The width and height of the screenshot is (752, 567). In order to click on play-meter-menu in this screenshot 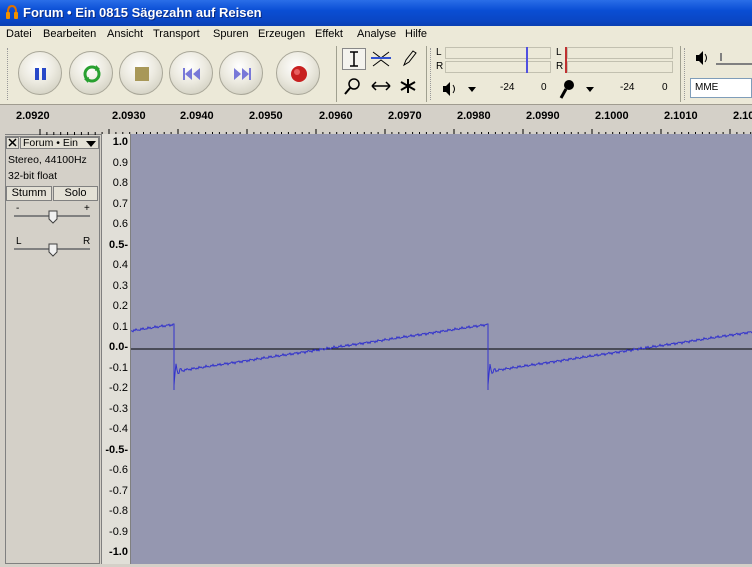, I will do `click(460, 90)`.